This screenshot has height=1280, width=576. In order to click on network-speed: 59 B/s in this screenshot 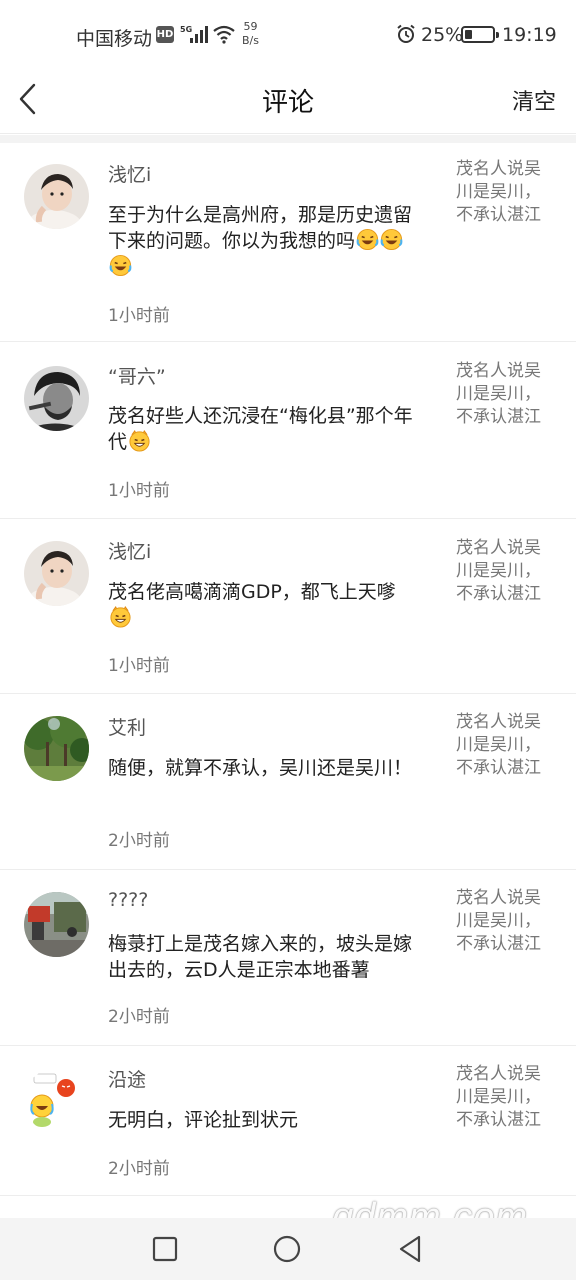, I will do `click(250, 34)`.